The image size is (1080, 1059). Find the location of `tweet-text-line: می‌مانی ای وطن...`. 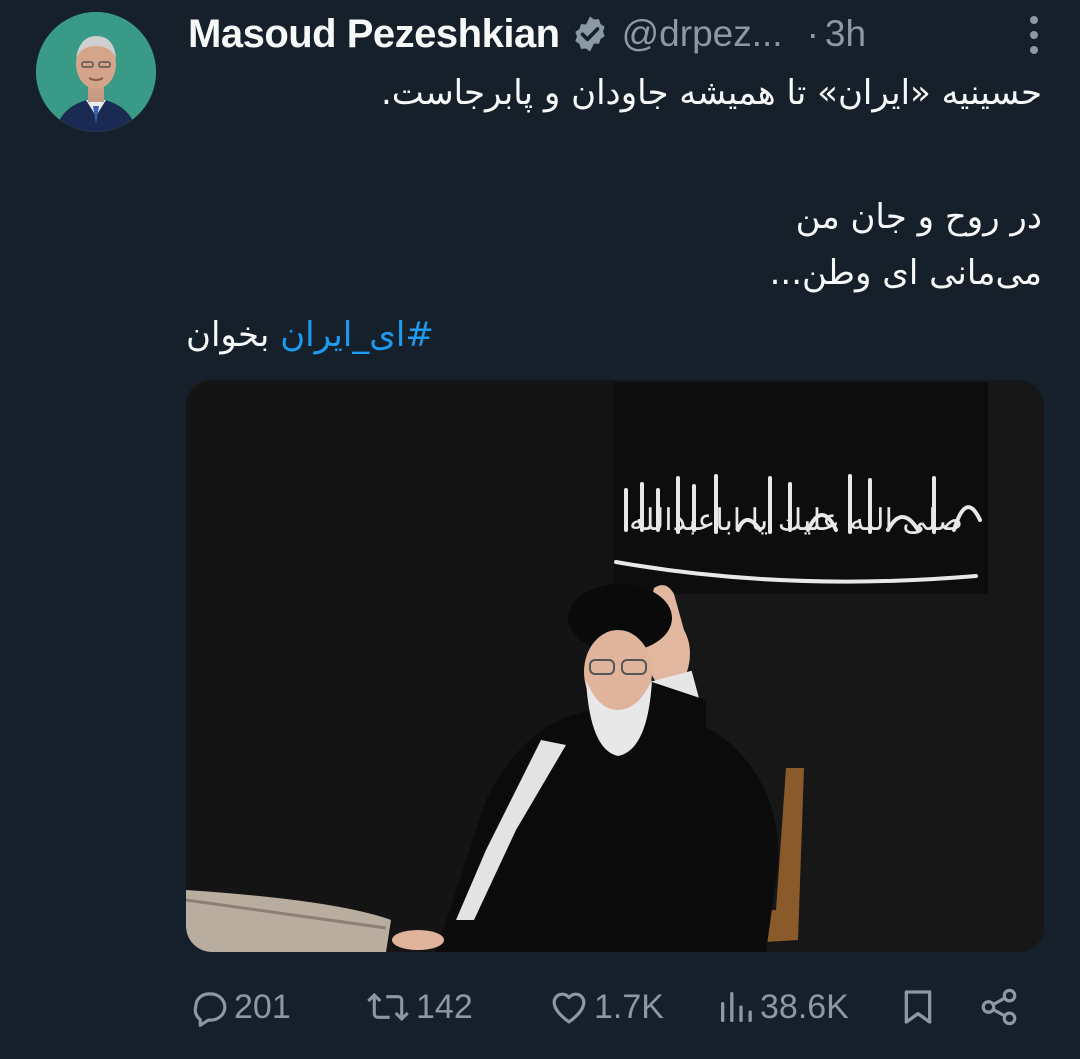

tweet-text-line: می‌مانی ای وطن... is located at coordinates (905, 273).